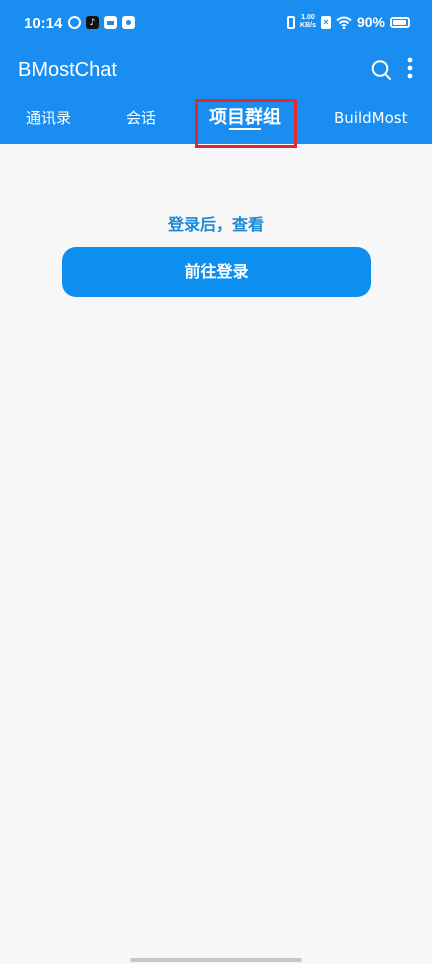  What do you see at coordinates (246, 123) in the screenshot?
I see `highlight-box` at bounding box center [246, 123].